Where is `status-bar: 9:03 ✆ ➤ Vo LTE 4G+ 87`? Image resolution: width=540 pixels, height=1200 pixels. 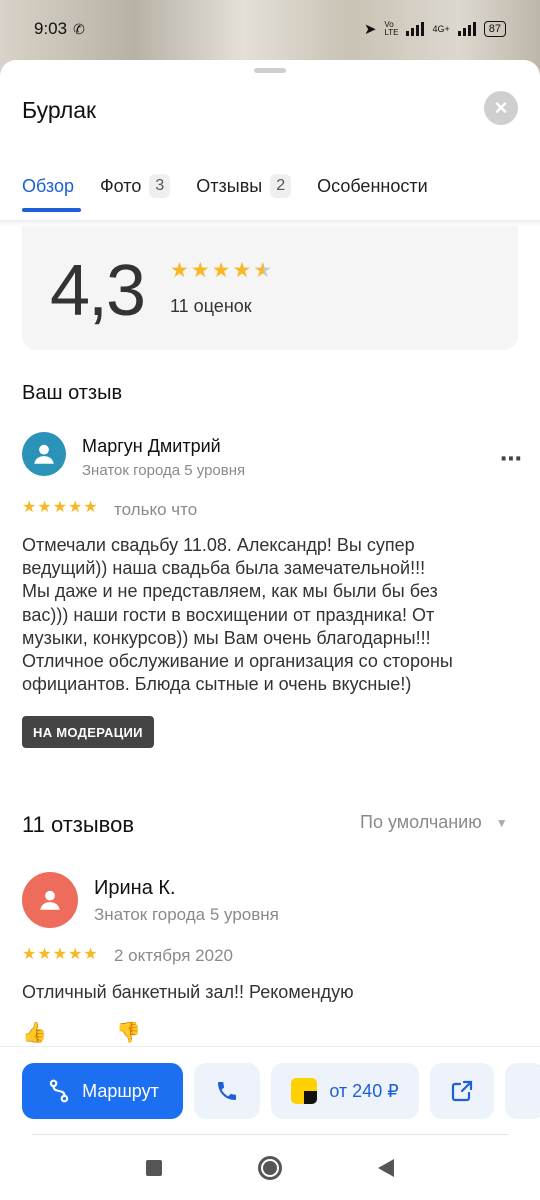
status-bar: 9:03 ✆ ➤ Vo LTE 4G+ 87 is located at coordinates (270, 29).